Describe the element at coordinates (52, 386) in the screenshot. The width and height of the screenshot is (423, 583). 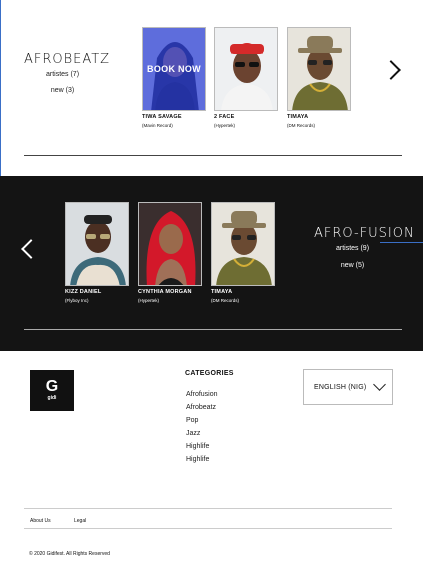
I see `logo-glyph: G` at that location.